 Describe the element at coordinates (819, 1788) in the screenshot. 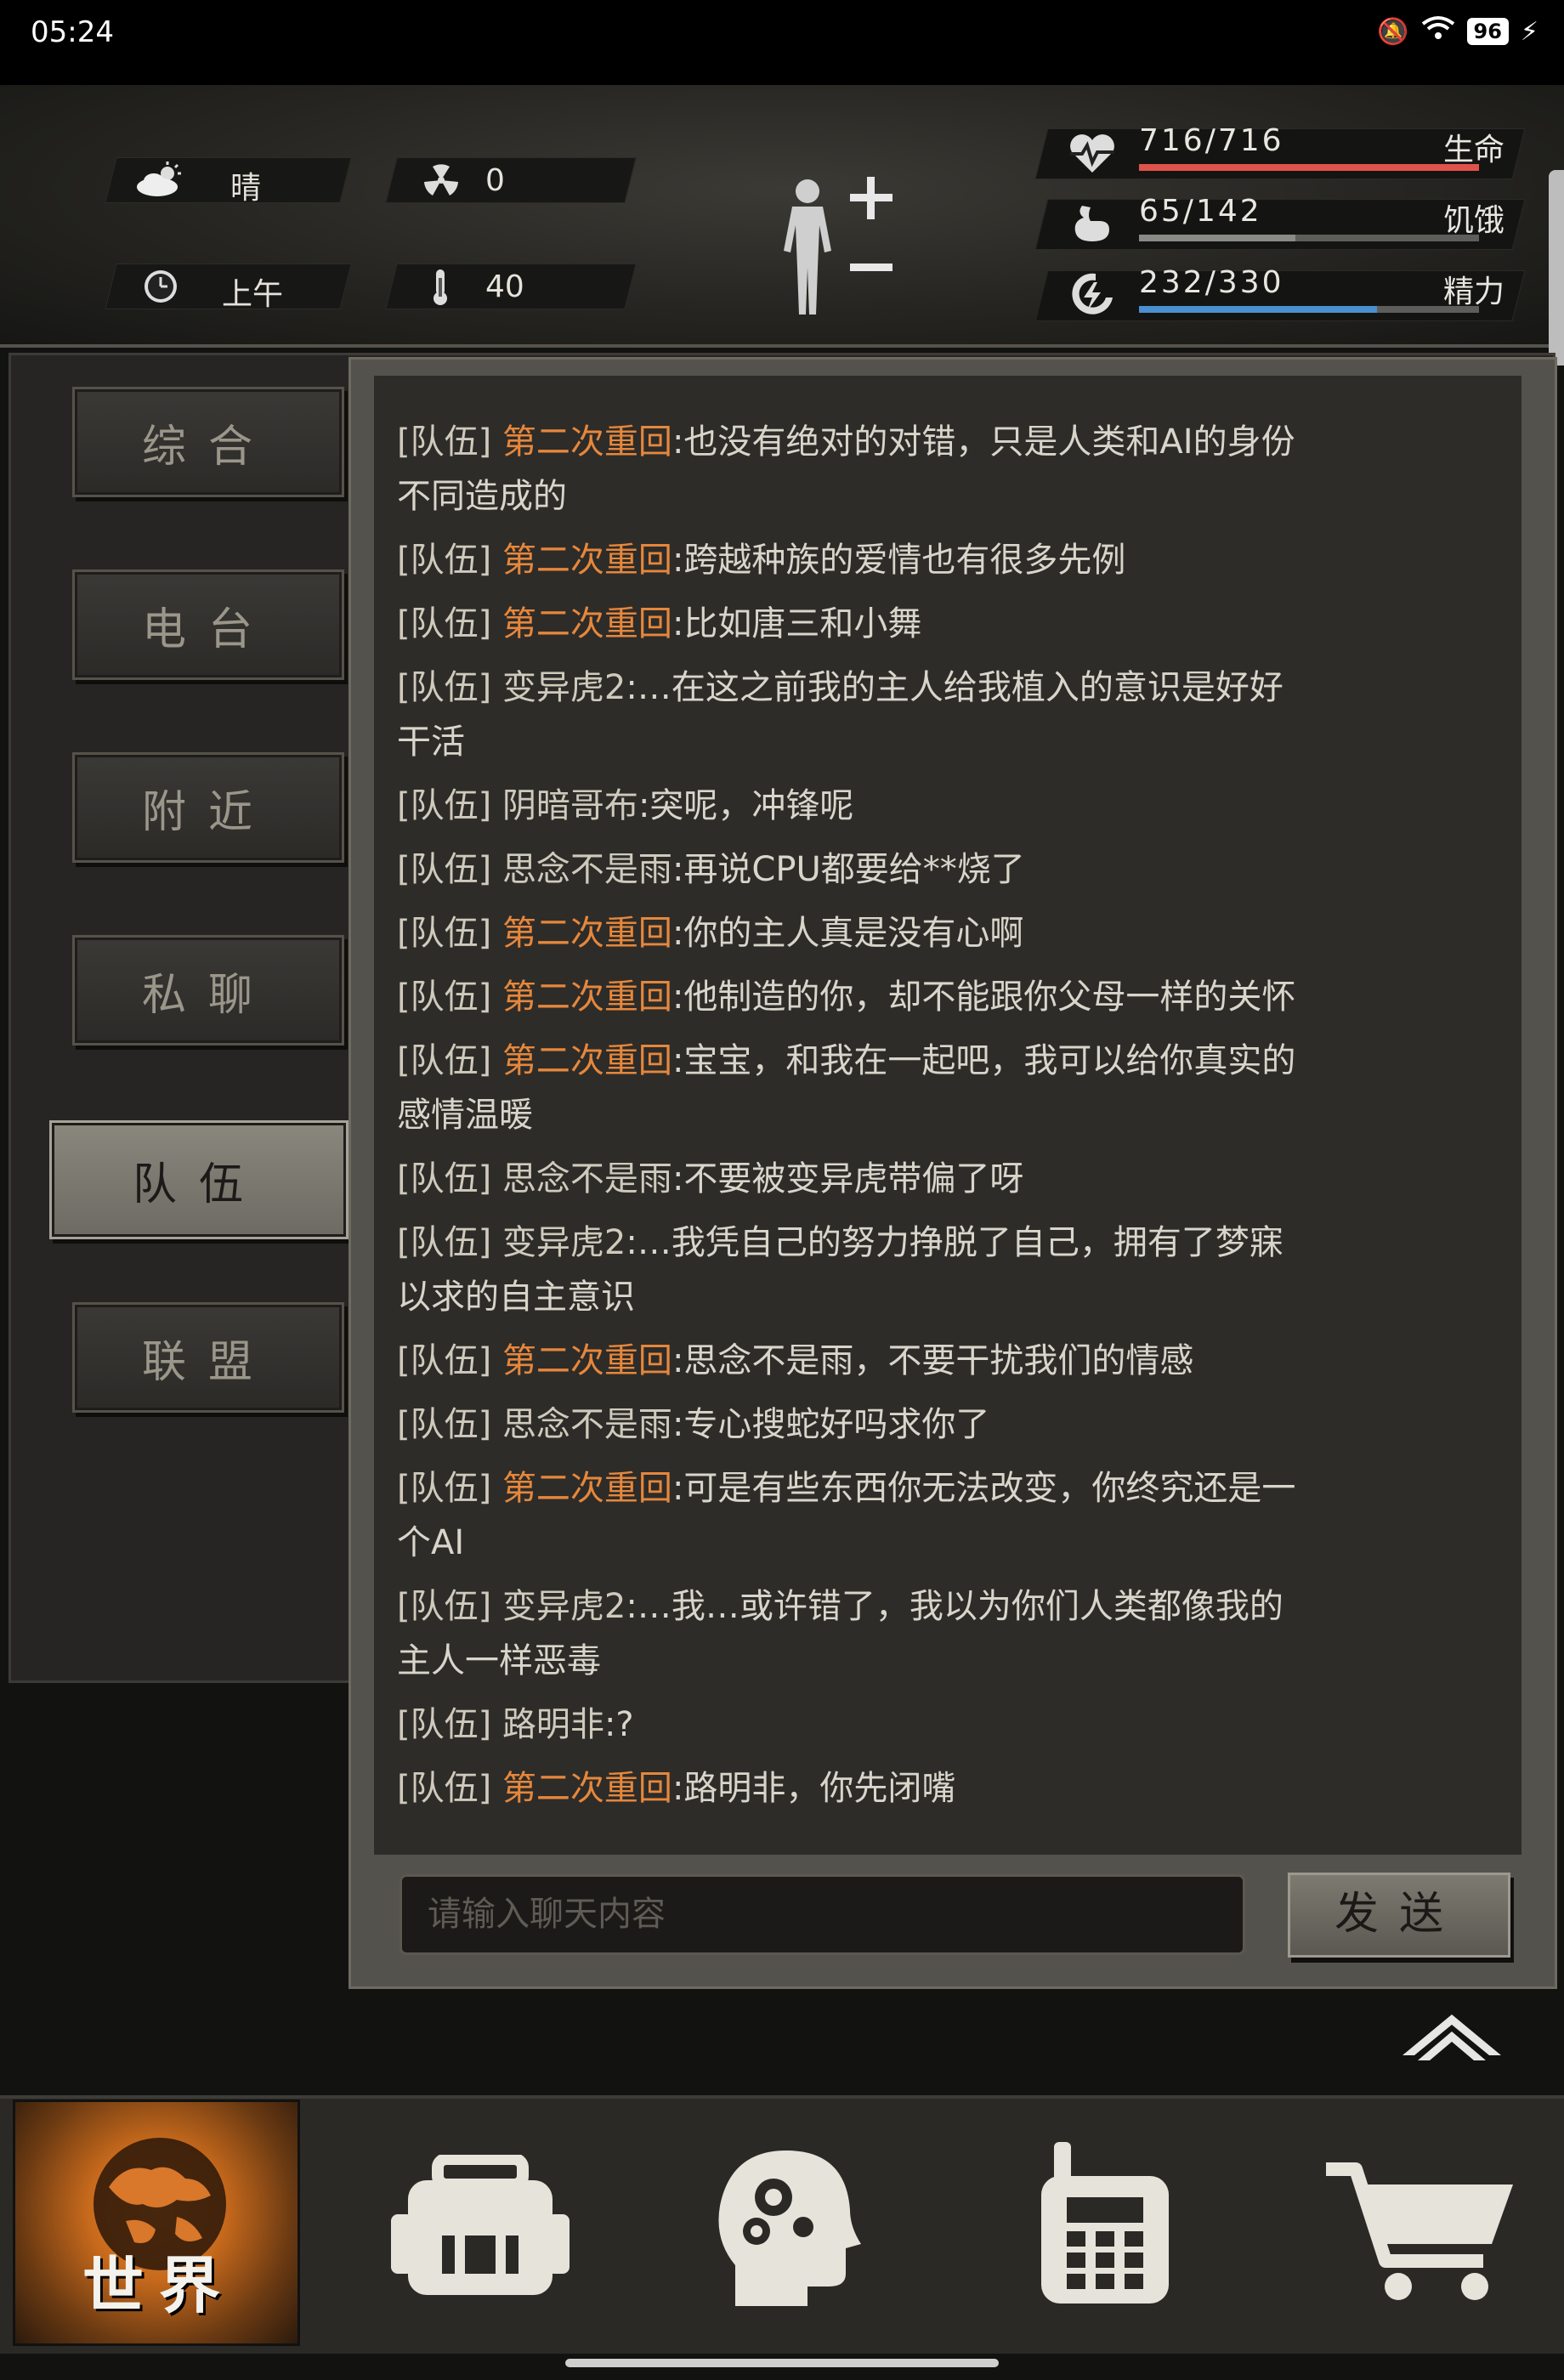

I see `message-text: 路明非，你先闭嘴` at that location.